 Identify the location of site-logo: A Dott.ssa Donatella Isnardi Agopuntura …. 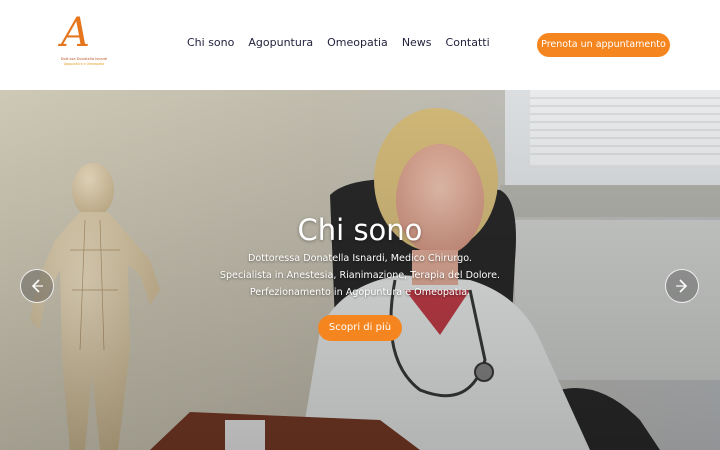
(84, 40).